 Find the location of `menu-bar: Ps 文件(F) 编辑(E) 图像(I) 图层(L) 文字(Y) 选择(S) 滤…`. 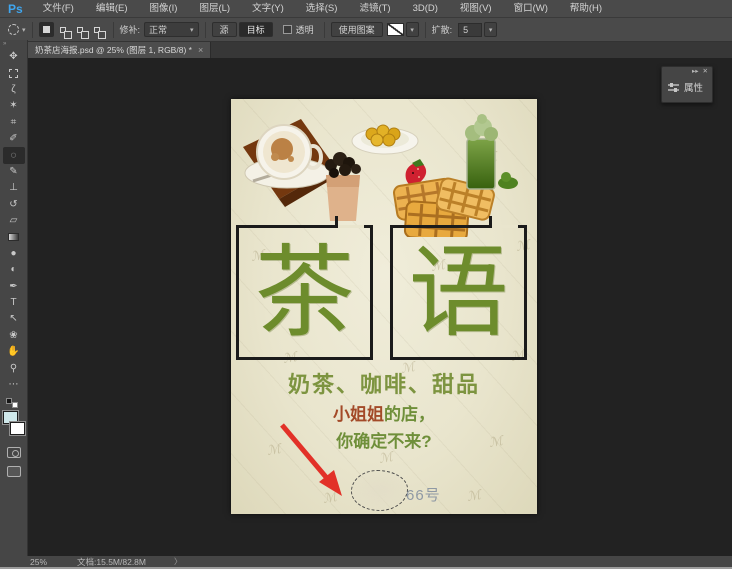

menu-bar: Ps 文件(F) 编辑(E) 图像(I) 图层(L) 文字(Y) 选择(S) 滤… is located at coordinates (366, 9).